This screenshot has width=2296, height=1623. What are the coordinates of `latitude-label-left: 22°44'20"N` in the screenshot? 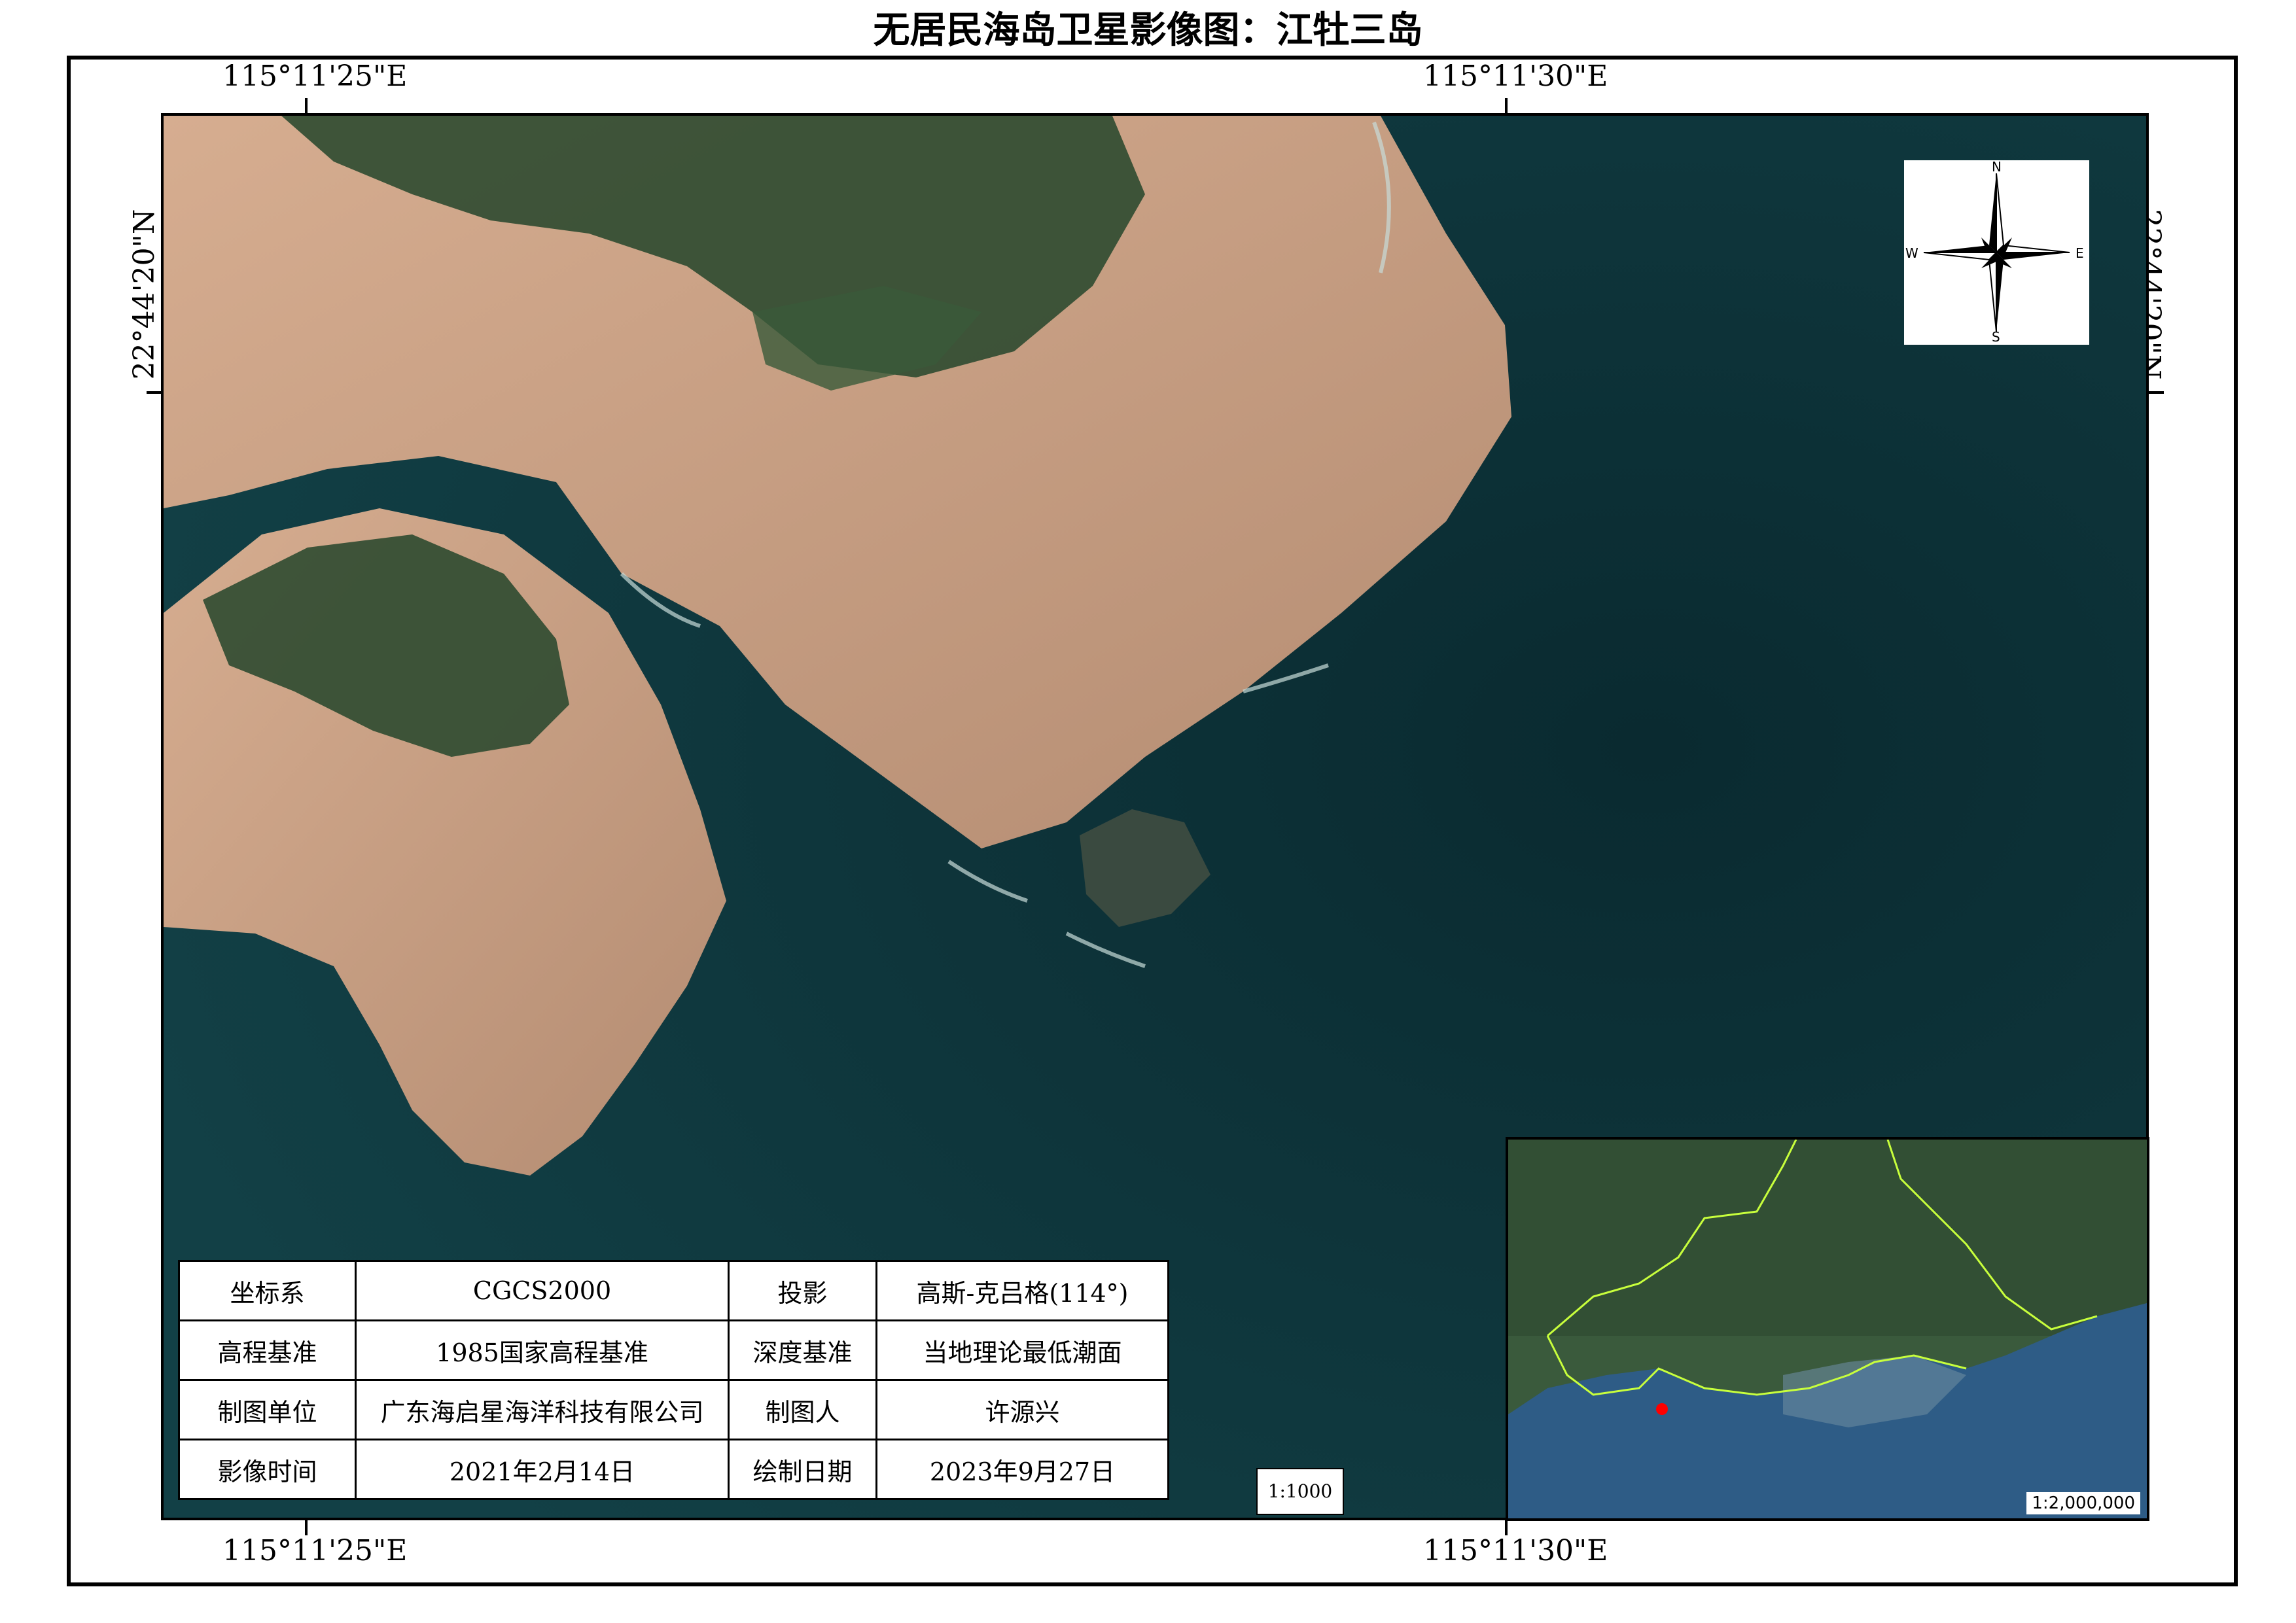 It's located at (144, 295).